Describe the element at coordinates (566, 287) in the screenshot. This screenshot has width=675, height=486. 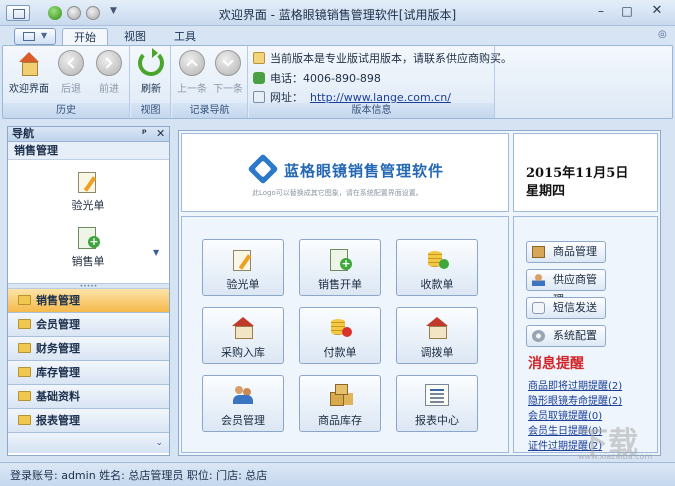
I see `supplier-manage-button: 供应商管理` at that location.